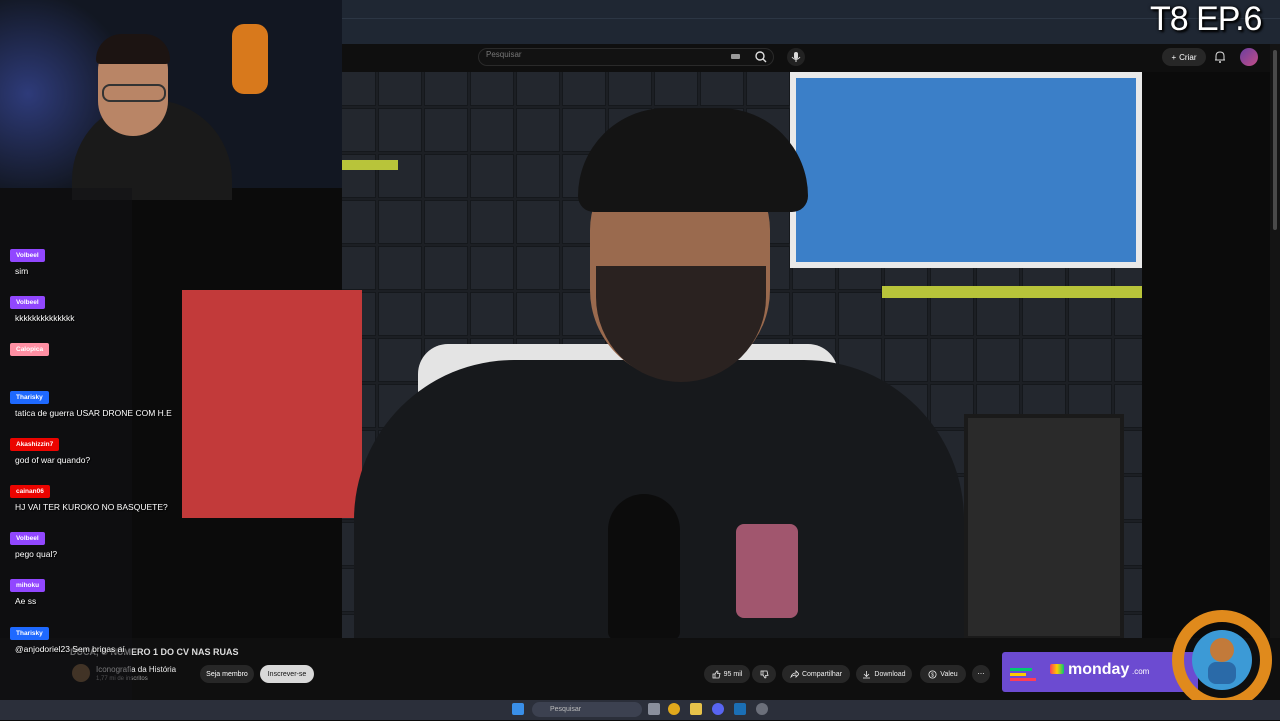 The width and height of the screenshot is (1280, 721). I want to click on download-button: Download, so click(884, 674).